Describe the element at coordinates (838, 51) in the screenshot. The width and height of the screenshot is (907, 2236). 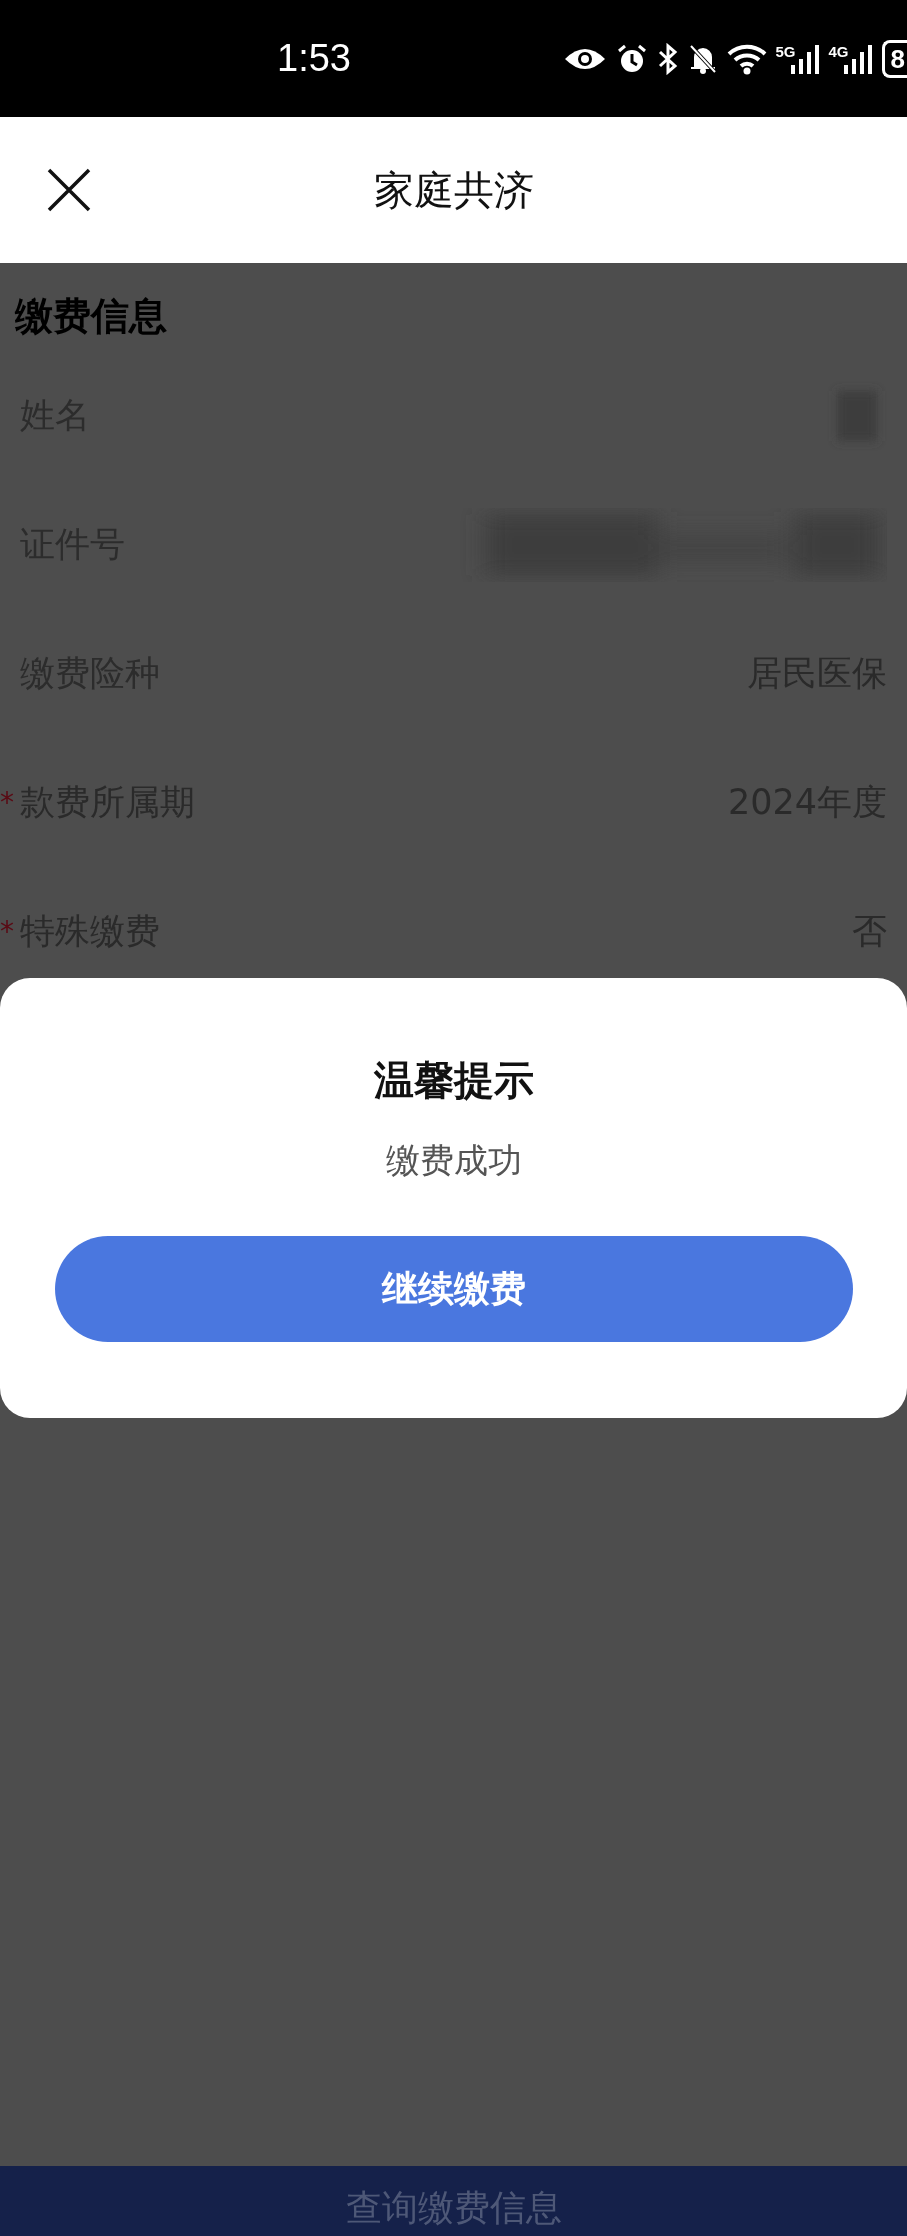
I see `network-label: 4G` at that location.